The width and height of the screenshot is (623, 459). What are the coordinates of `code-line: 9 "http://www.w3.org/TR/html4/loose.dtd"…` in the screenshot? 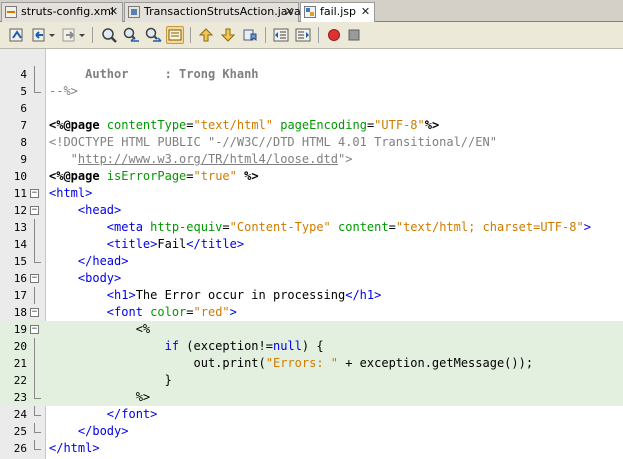 It's located at (311, 159).